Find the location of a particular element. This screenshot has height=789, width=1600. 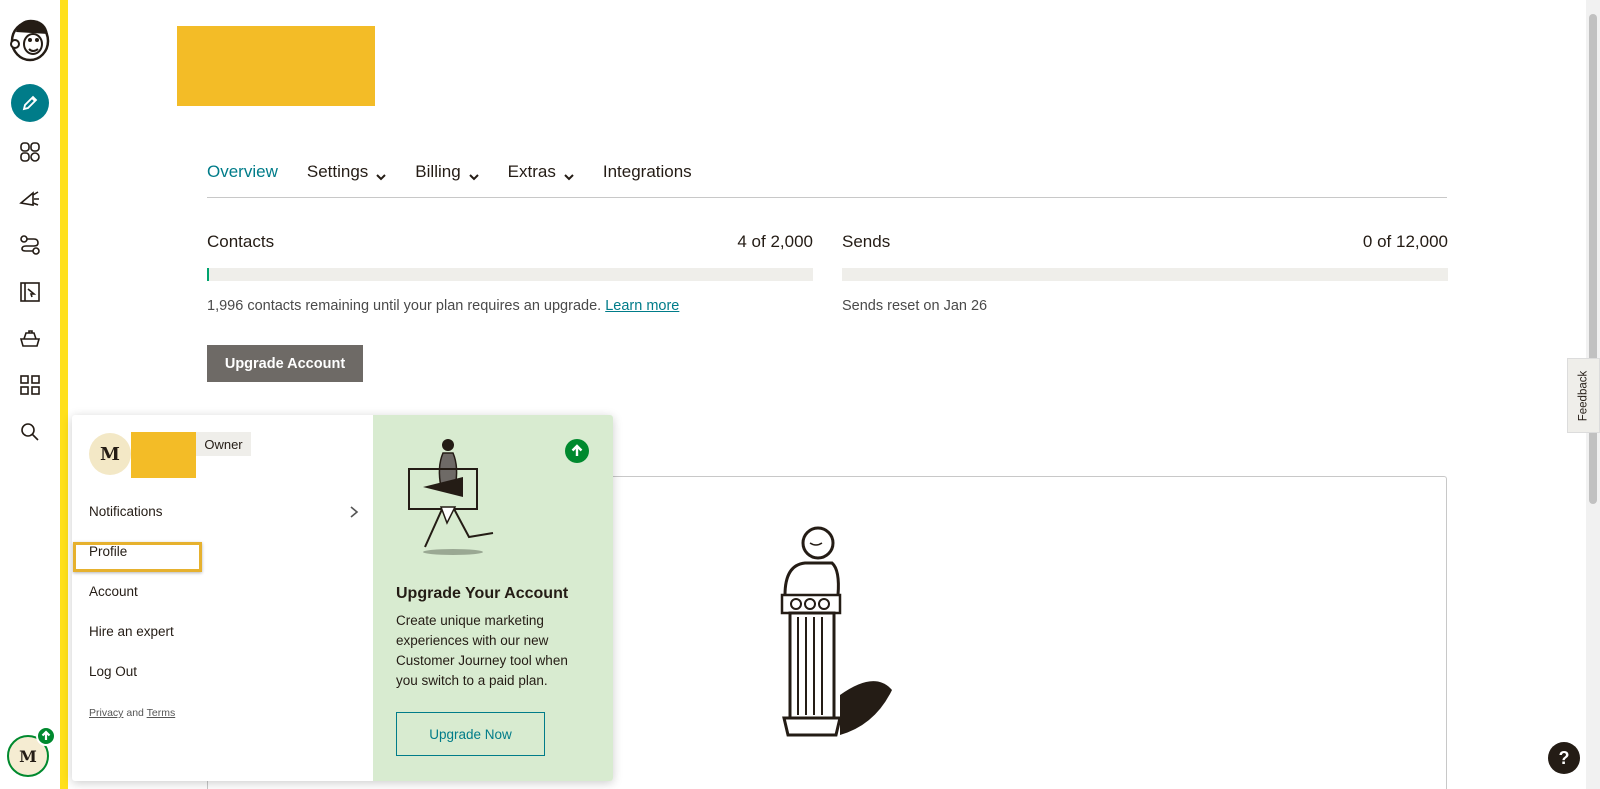

content-studio-icon is located at coordinates (30, 339).